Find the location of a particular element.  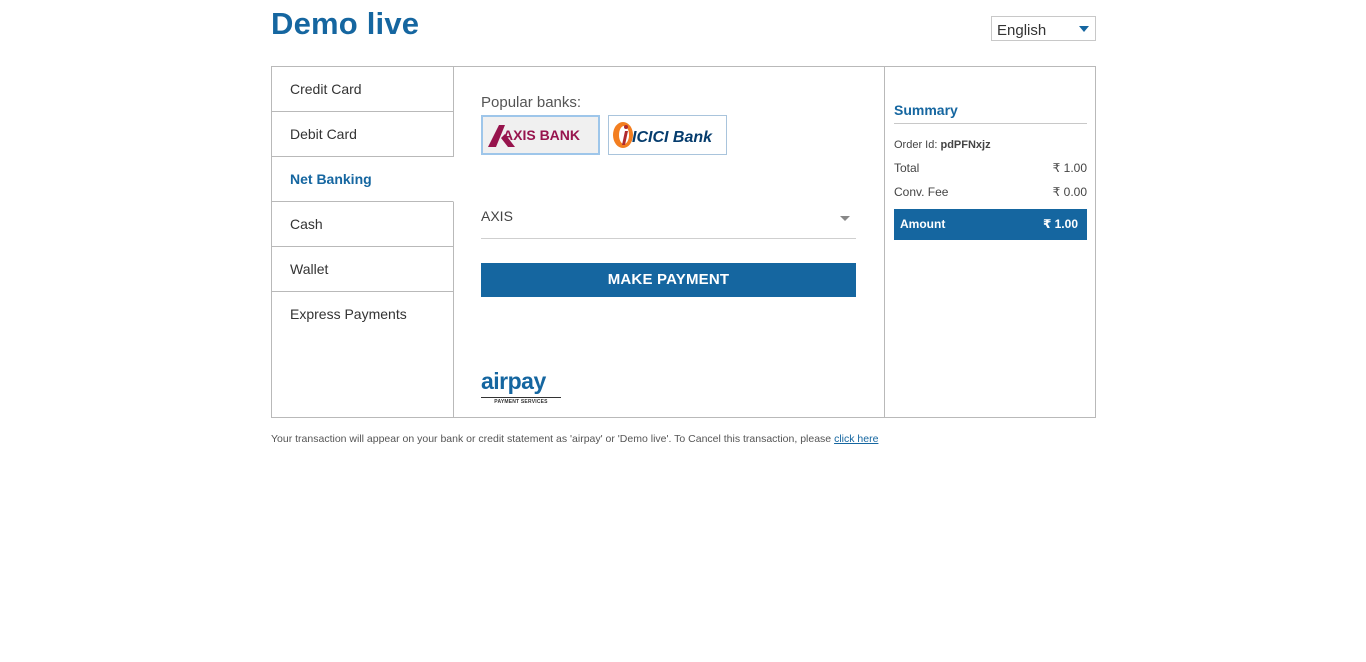

total-value: ₹ 1.00 is located at coordinates (1069, 168).